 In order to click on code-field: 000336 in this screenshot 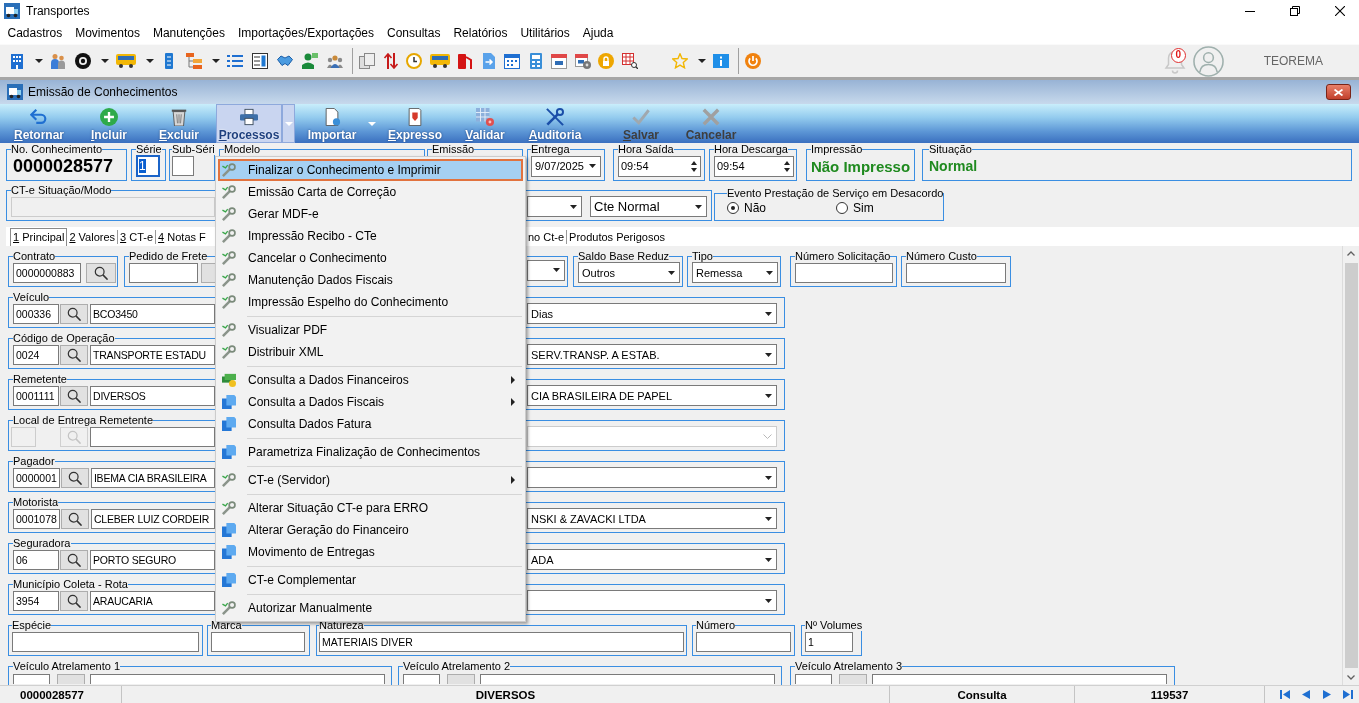, I will do `click(36, 313)`.